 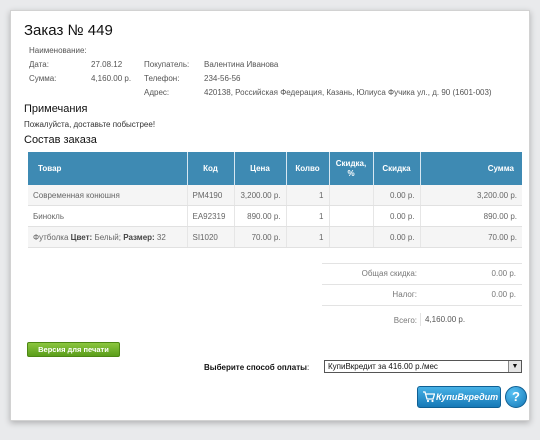 I want to click on sum-value: 4,160.00 р., so click(x=111, y=78).